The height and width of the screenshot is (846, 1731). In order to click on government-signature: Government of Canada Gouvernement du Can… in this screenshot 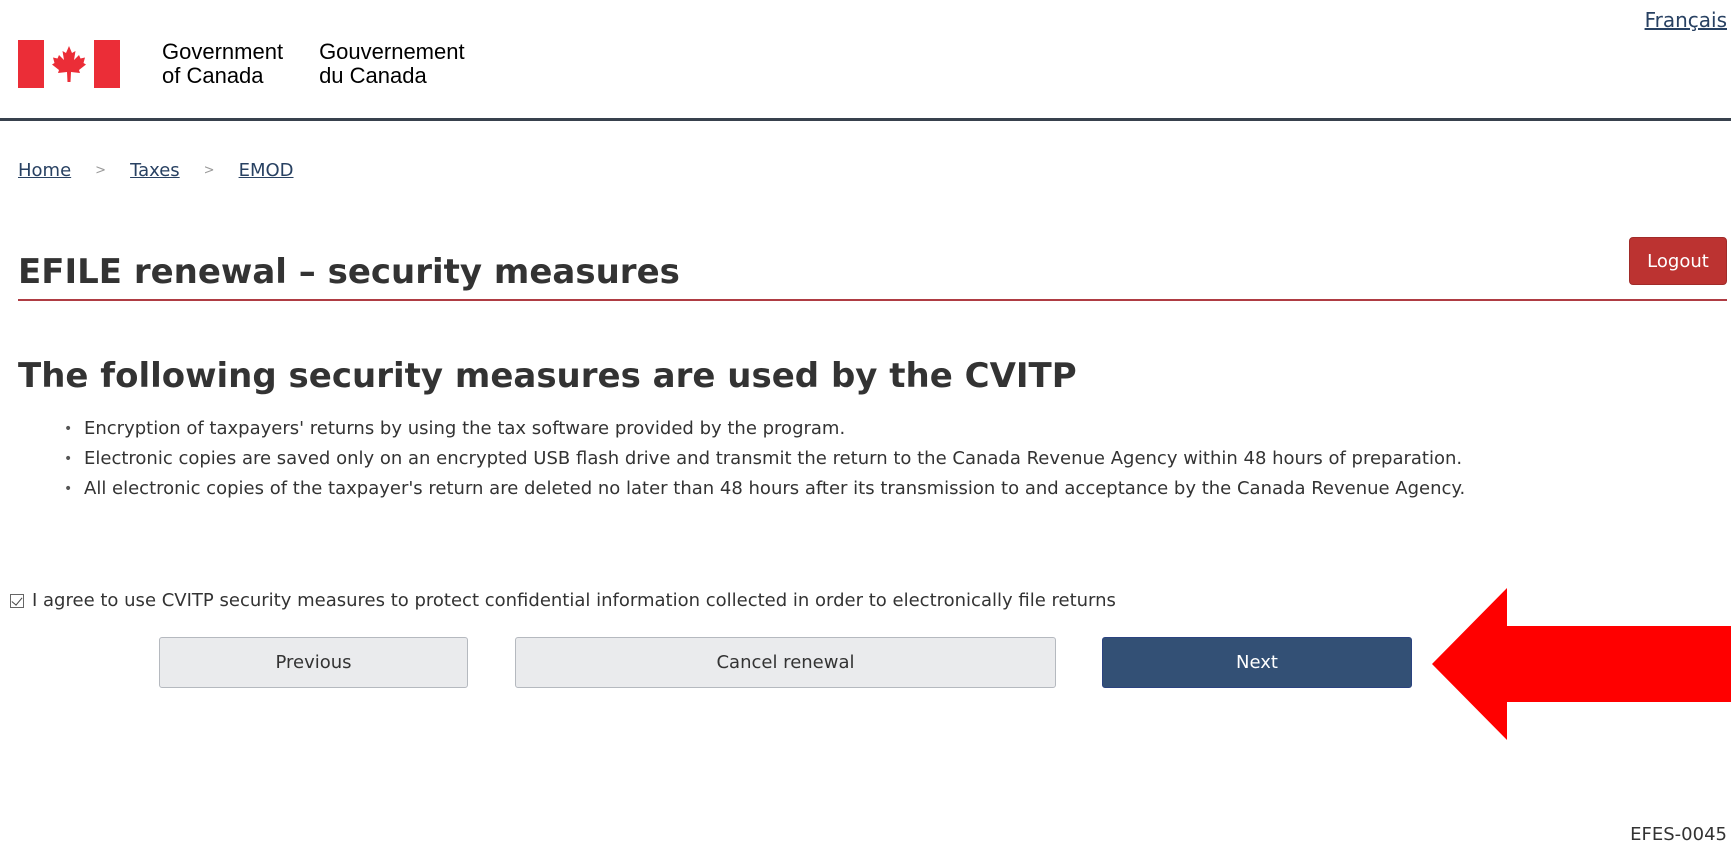, I will do `click(241, 64)`.